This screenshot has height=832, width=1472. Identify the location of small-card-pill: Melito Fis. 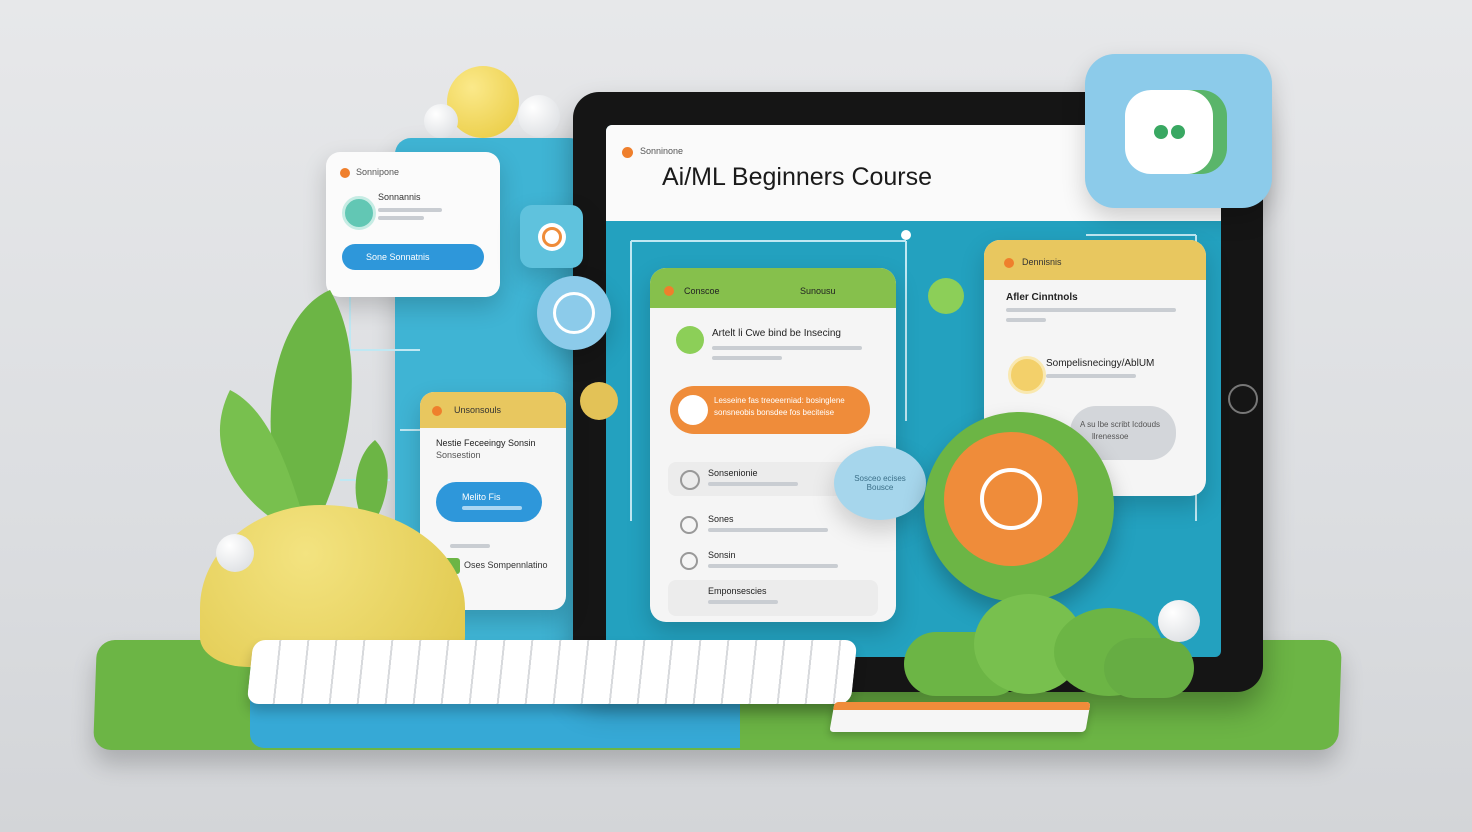
(489, 502).